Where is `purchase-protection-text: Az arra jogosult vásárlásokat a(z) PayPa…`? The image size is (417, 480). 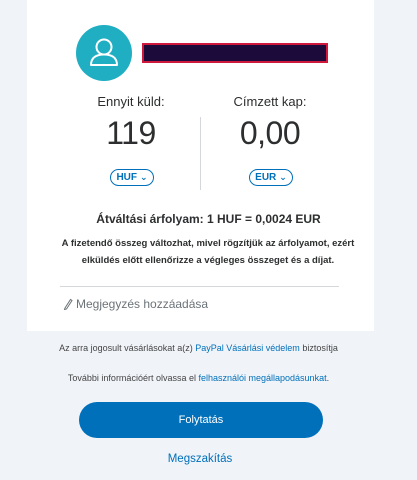
purchase-protection-text: Az arra jogosult vásárlásokat a(z) PayPa… is located at coordinates (198, 348).